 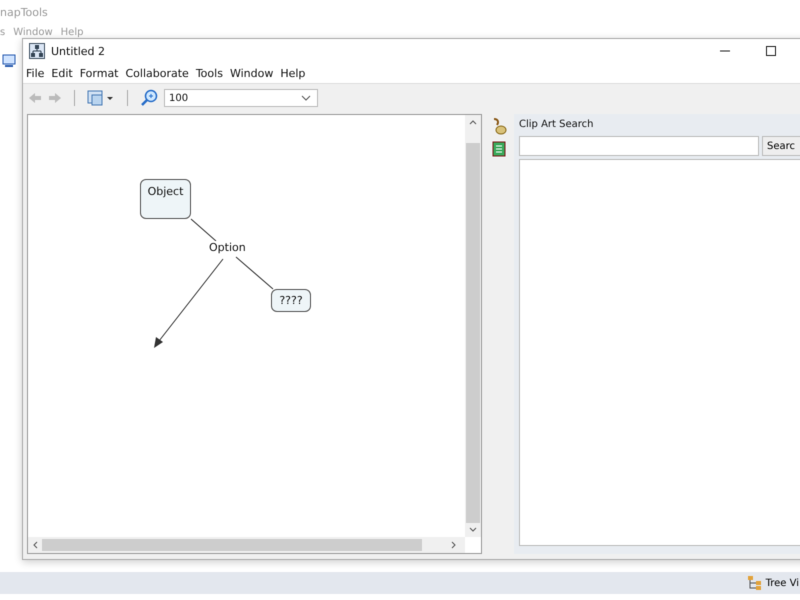 I want to click on search-button: Searc, so click(x=781, y=146).